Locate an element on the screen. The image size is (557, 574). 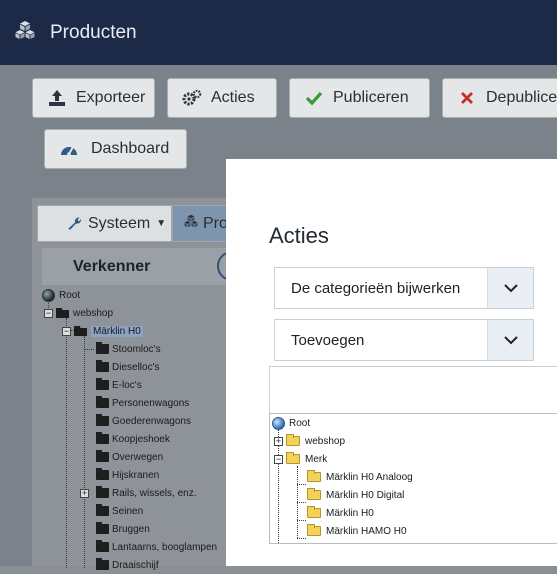
modal-title: Acties is located at coordinates (299, 235).